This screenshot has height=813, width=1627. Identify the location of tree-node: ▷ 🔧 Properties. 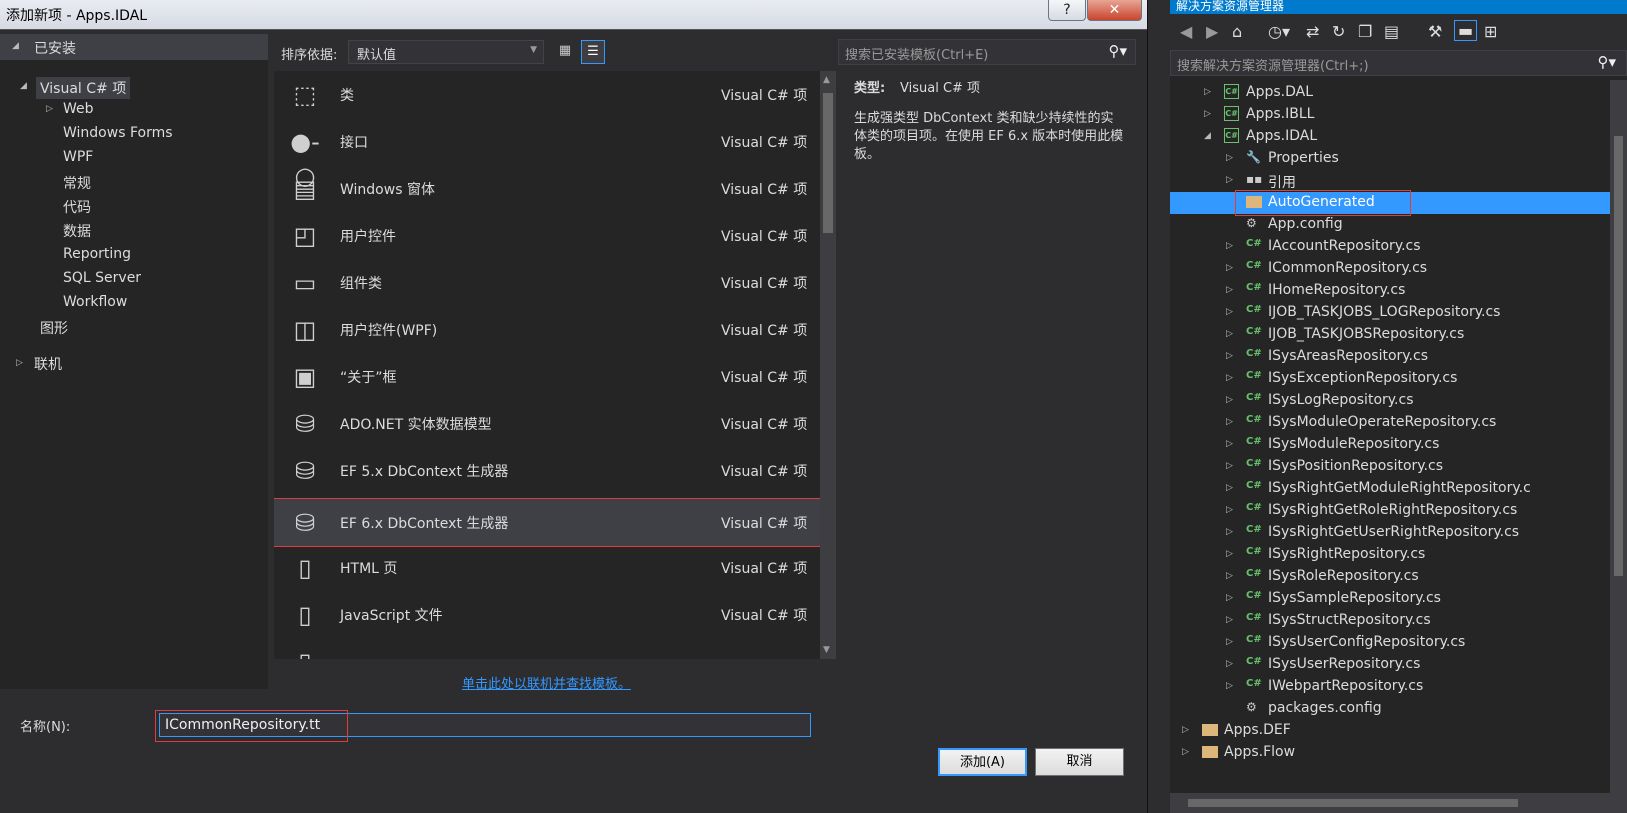
(1390, 159).